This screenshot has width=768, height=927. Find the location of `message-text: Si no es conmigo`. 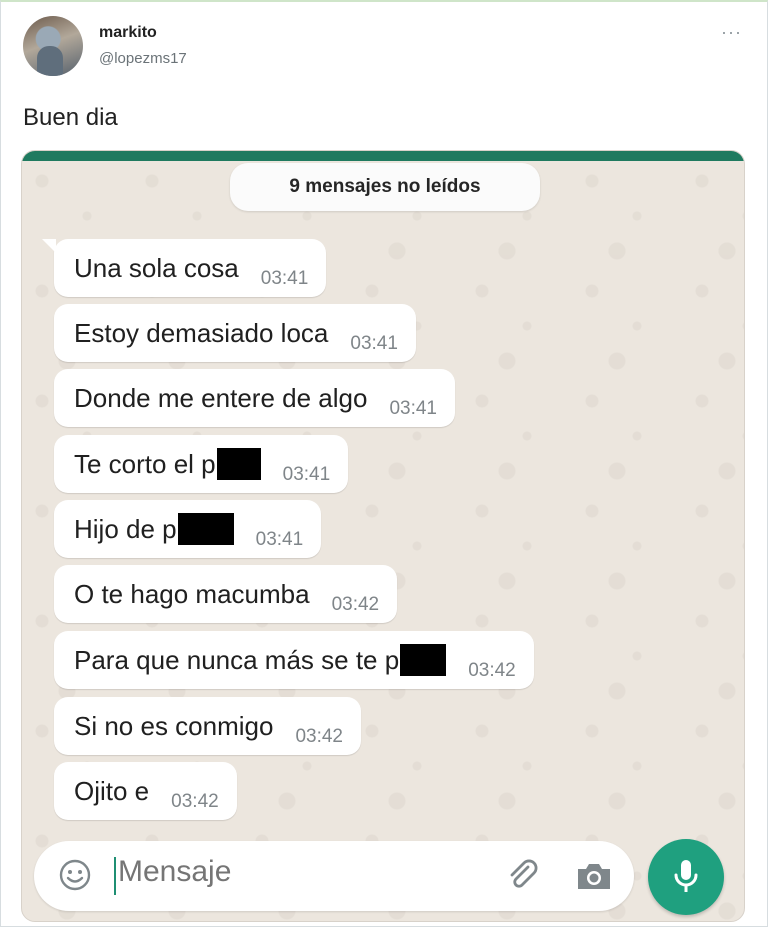

message-text: Si no es conmigo is located at coordinates (174, 725).